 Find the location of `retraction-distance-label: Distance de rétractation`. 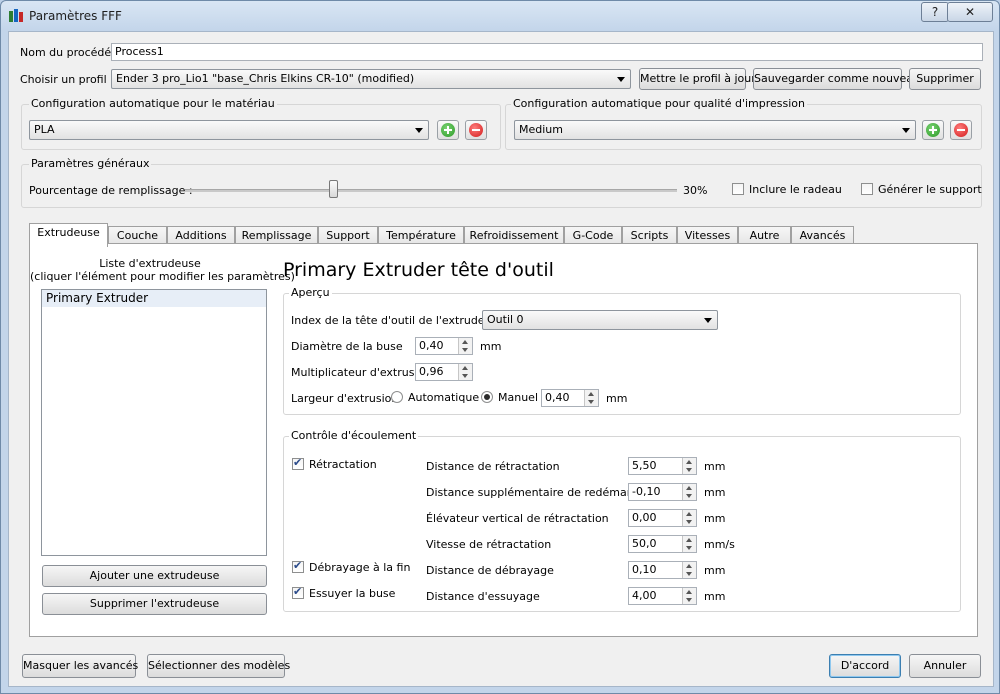

retraction-distance-label: Distance de rétractation is located at coordinates (493, 466).